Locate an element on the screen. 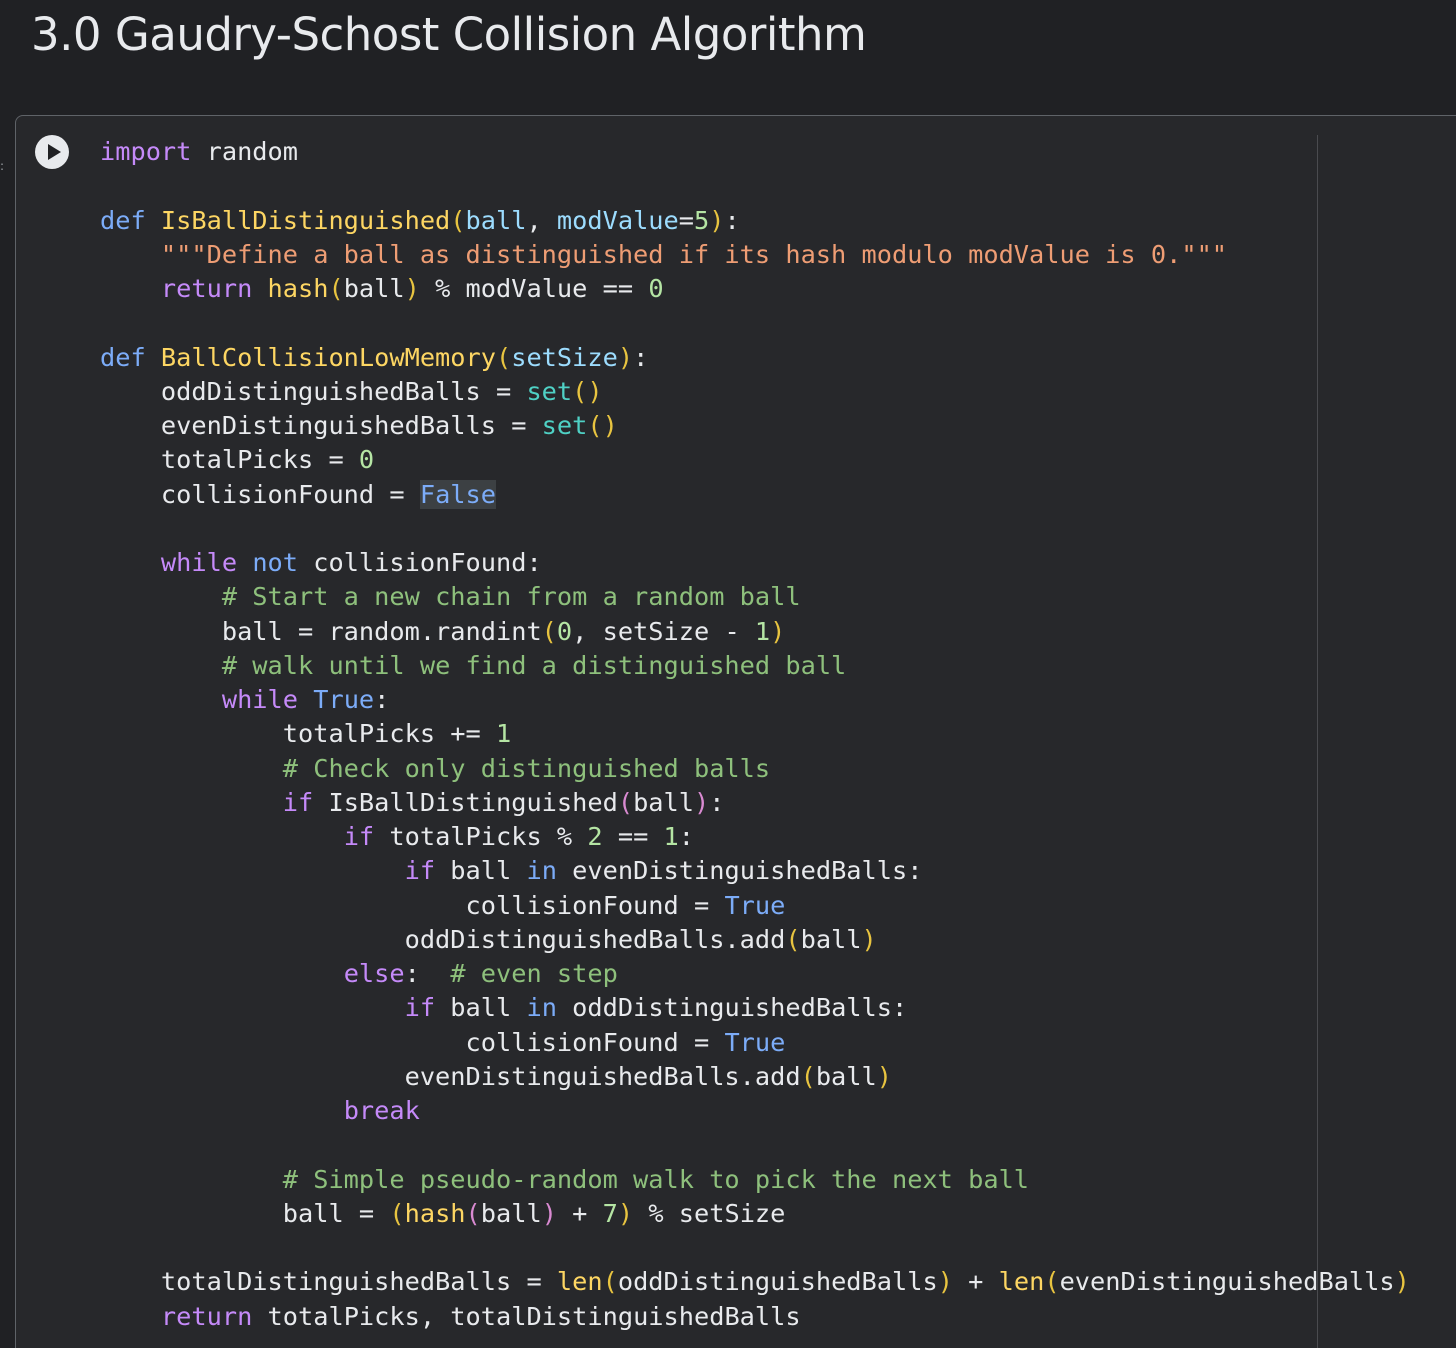 This screenshot has width=1456, height=1348. code-token: collisionFound: is located at coordinates (420, 562).